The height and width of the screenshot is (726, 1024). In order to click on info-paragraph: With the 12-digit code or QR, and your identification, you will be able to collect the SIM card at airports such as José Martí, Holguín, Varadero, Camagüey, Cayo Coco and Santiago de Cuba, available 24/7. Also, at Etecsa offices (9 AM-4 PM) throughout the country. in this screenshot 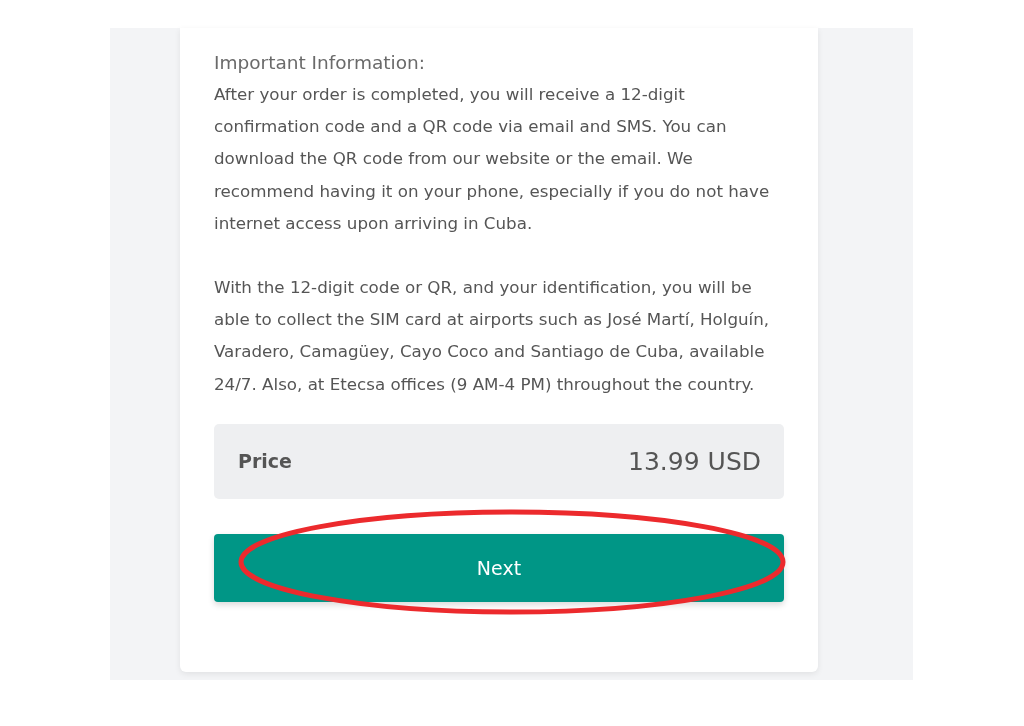, I will do `click(492, 336)`.